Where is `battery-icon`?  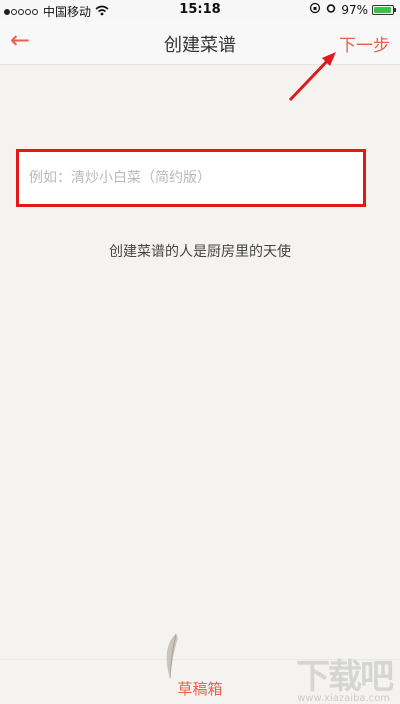 battery-icon is located at coordinates (384, 9).